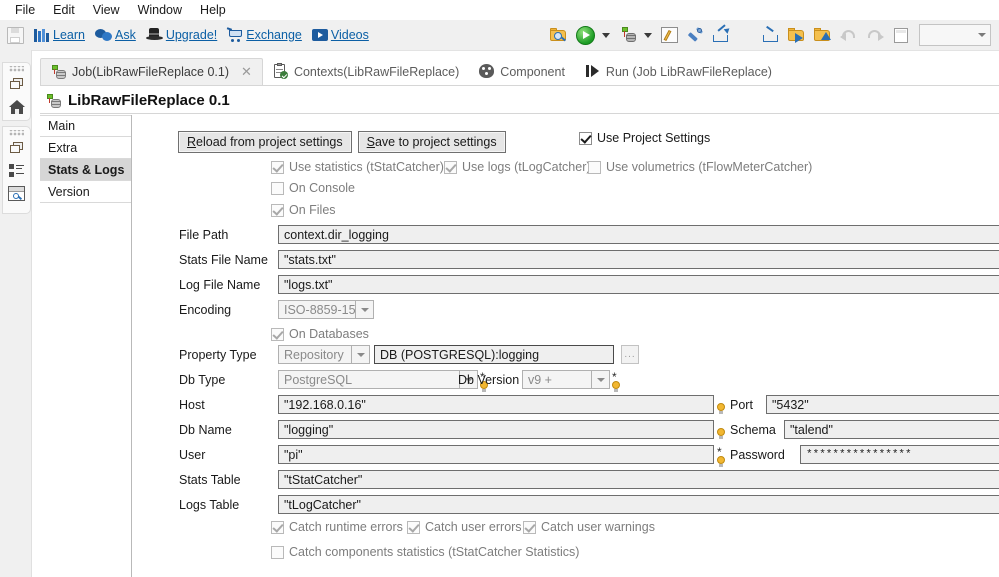 The image size is (999, 577). I want to click on restore-view-icon, so click(16, 83).